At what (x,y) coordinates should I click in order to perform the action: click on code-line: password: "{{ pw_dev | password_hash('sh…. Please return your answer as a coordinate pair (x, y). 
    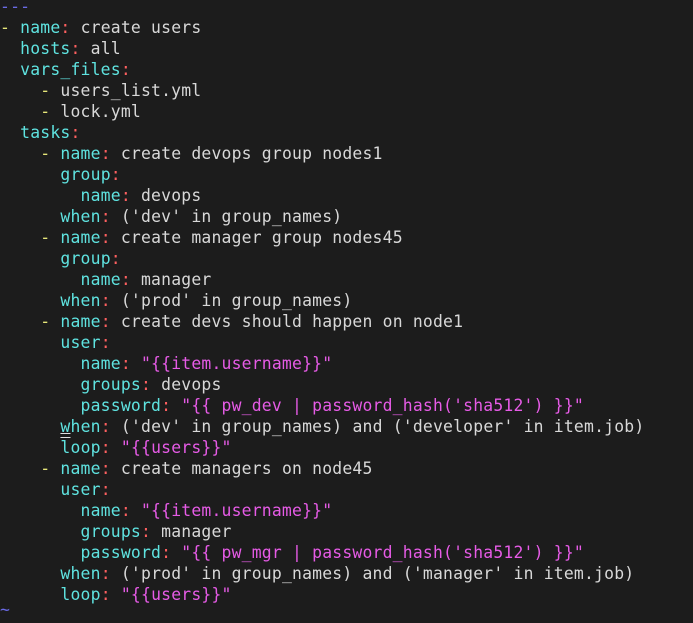
    Looking at the image, I should click on (292, 405).